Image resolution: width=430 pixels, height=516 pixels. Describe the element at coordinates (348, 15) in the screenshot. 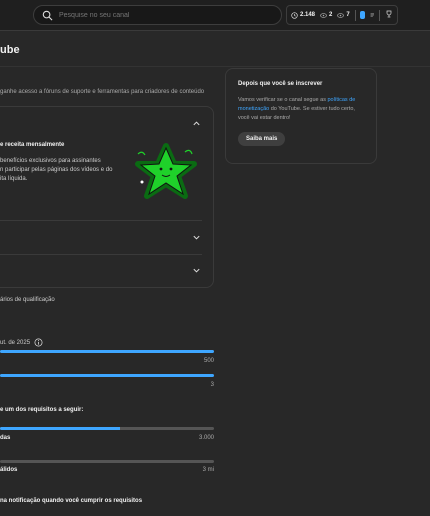

I see `comments-count: 7` at that location.